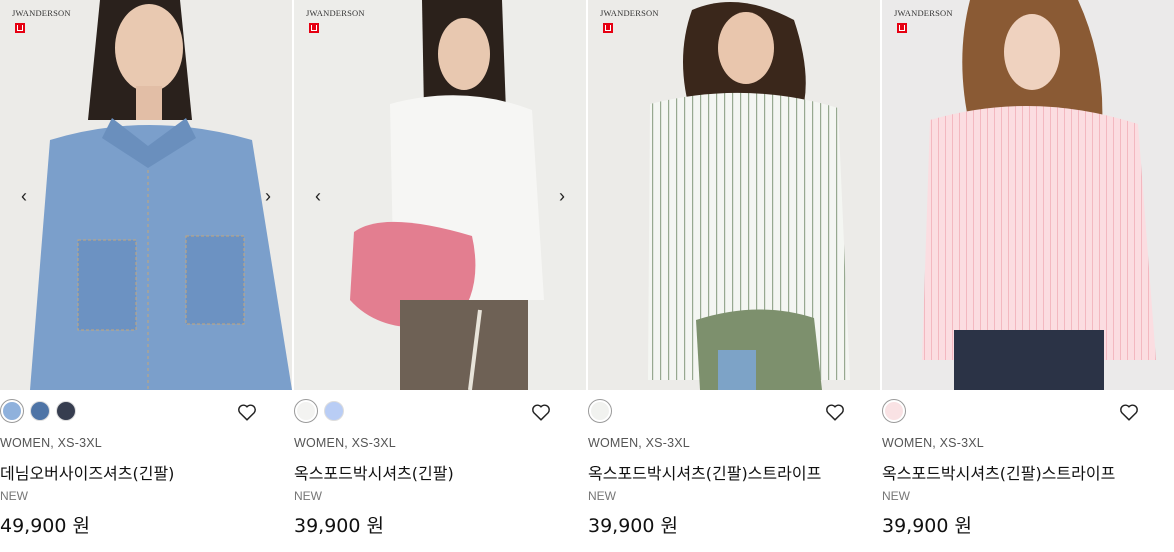  I want to click on product-name: 옥스포드박시셔츠(긴팔), so click(374, 472).